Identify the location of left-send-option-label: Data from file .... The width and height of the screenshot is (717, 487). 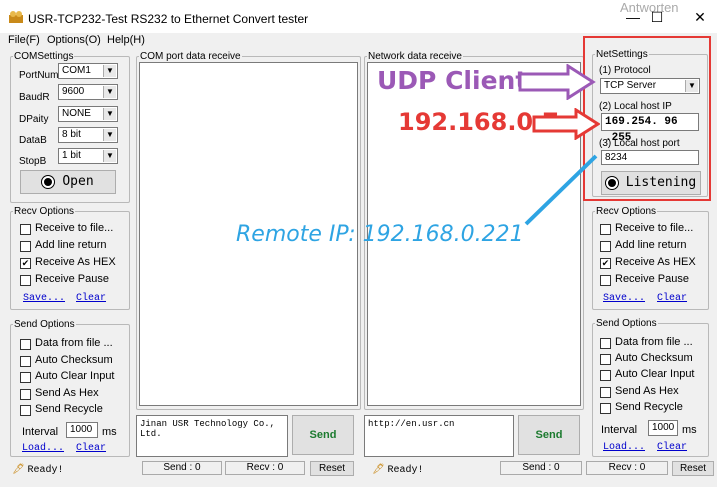
(74, 343).